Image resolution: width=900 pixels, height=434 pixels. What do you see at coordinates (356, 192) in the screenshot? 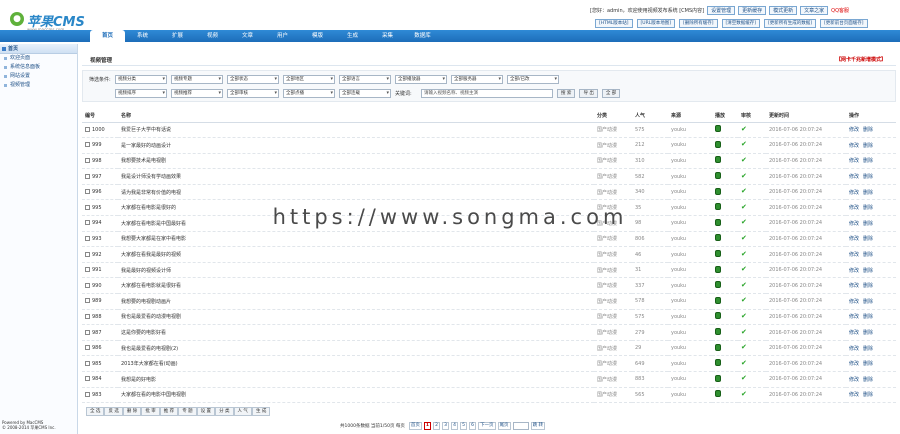
I see `row-name: 请为我是非常有价值的电视` at bounding box center [356, 192].